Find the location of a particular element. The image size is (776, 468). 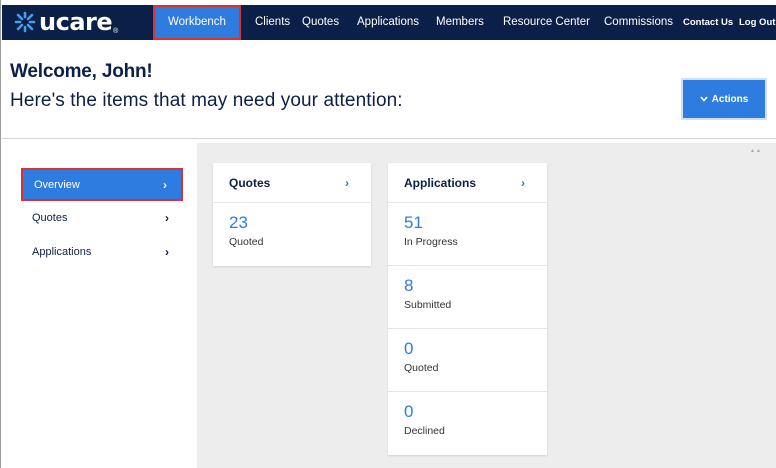

ucare-logo: ucare ® is located at coordinates (66, 22).